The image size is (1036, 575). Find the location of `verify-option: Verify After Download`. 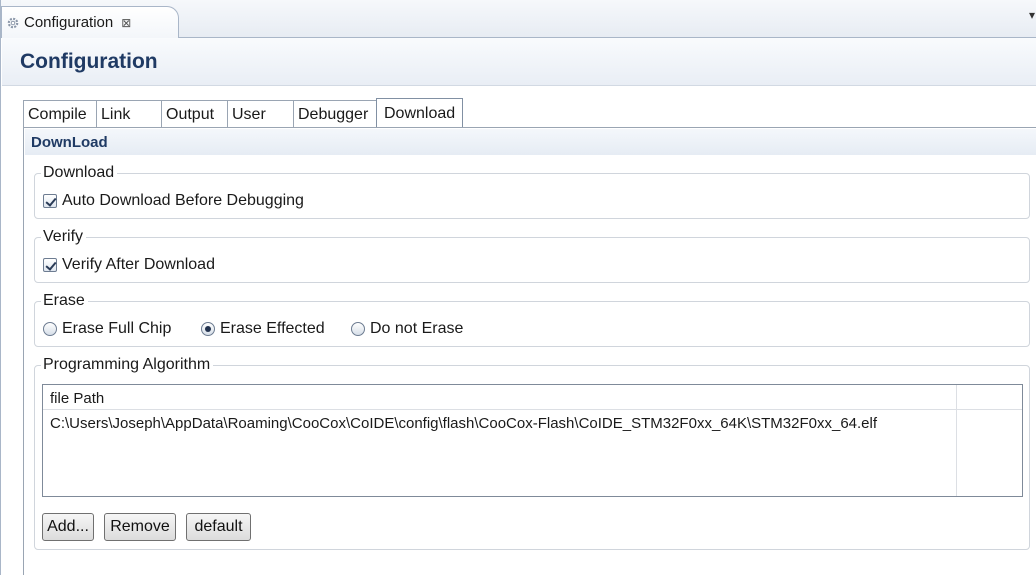

verify-option: Verify After Download is located at coordinates (129, 265).